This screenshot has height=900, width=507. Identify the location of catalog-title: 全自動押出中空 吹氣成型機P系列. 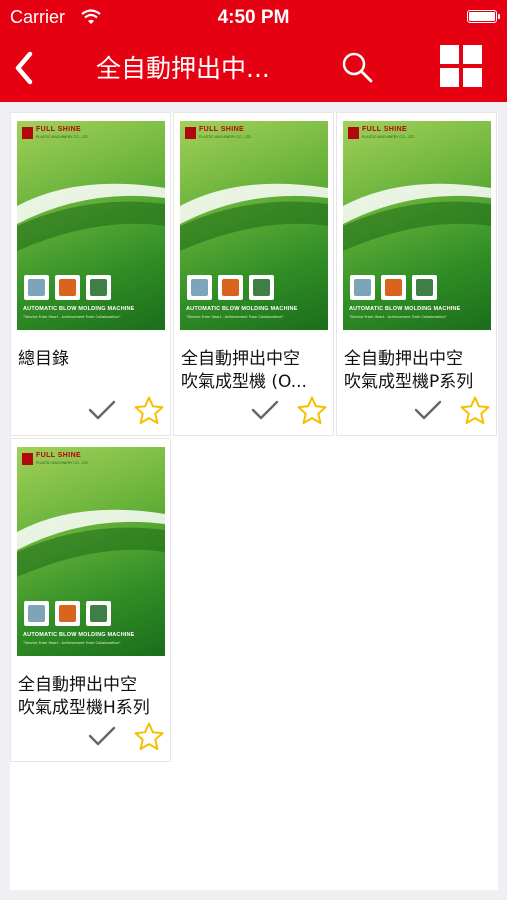
(419, 371).